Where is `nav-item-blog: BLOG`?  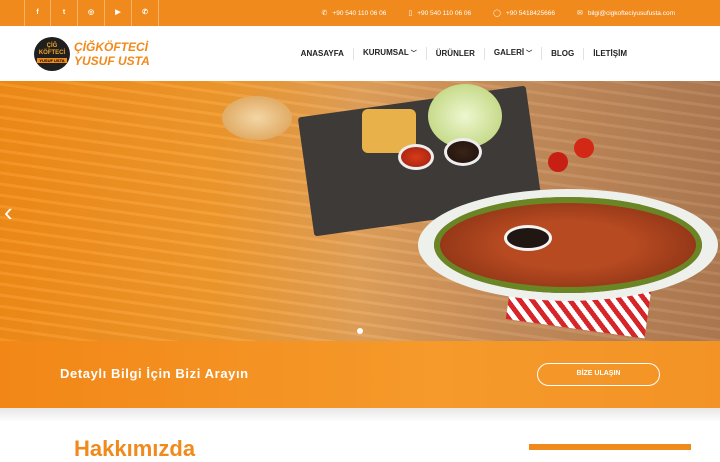 nav-item-blog: BLOG is located at coordinates (563, 53).